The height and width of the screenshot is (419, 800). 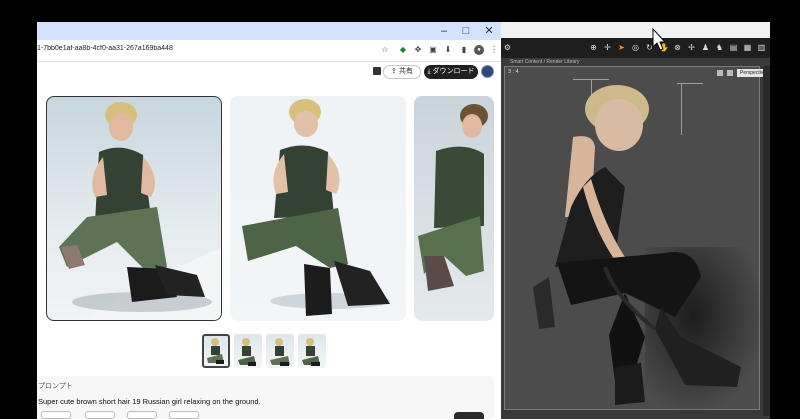 I want to click on share-button: ⇪ 共有, so click(x=402, y=72).